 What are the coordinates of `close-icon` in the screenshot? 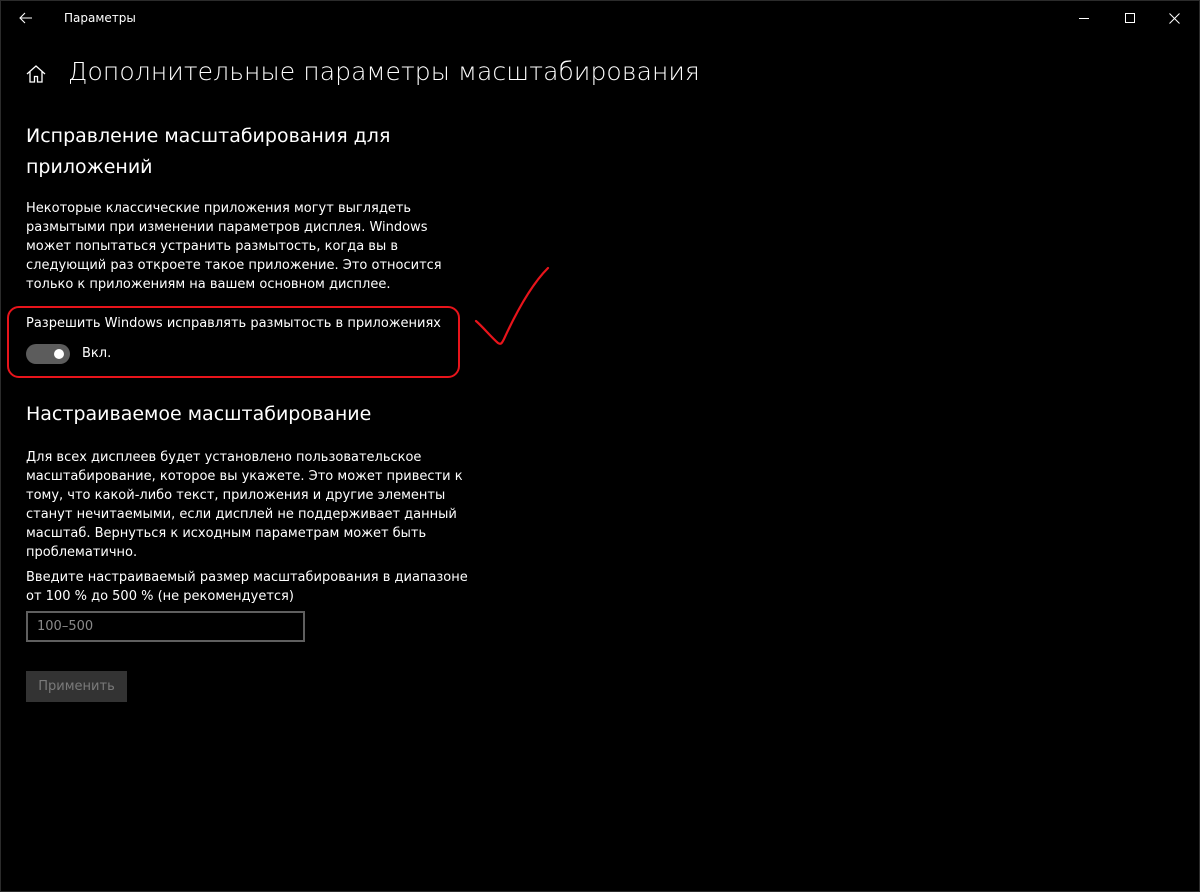 It's located at (1174, 18).